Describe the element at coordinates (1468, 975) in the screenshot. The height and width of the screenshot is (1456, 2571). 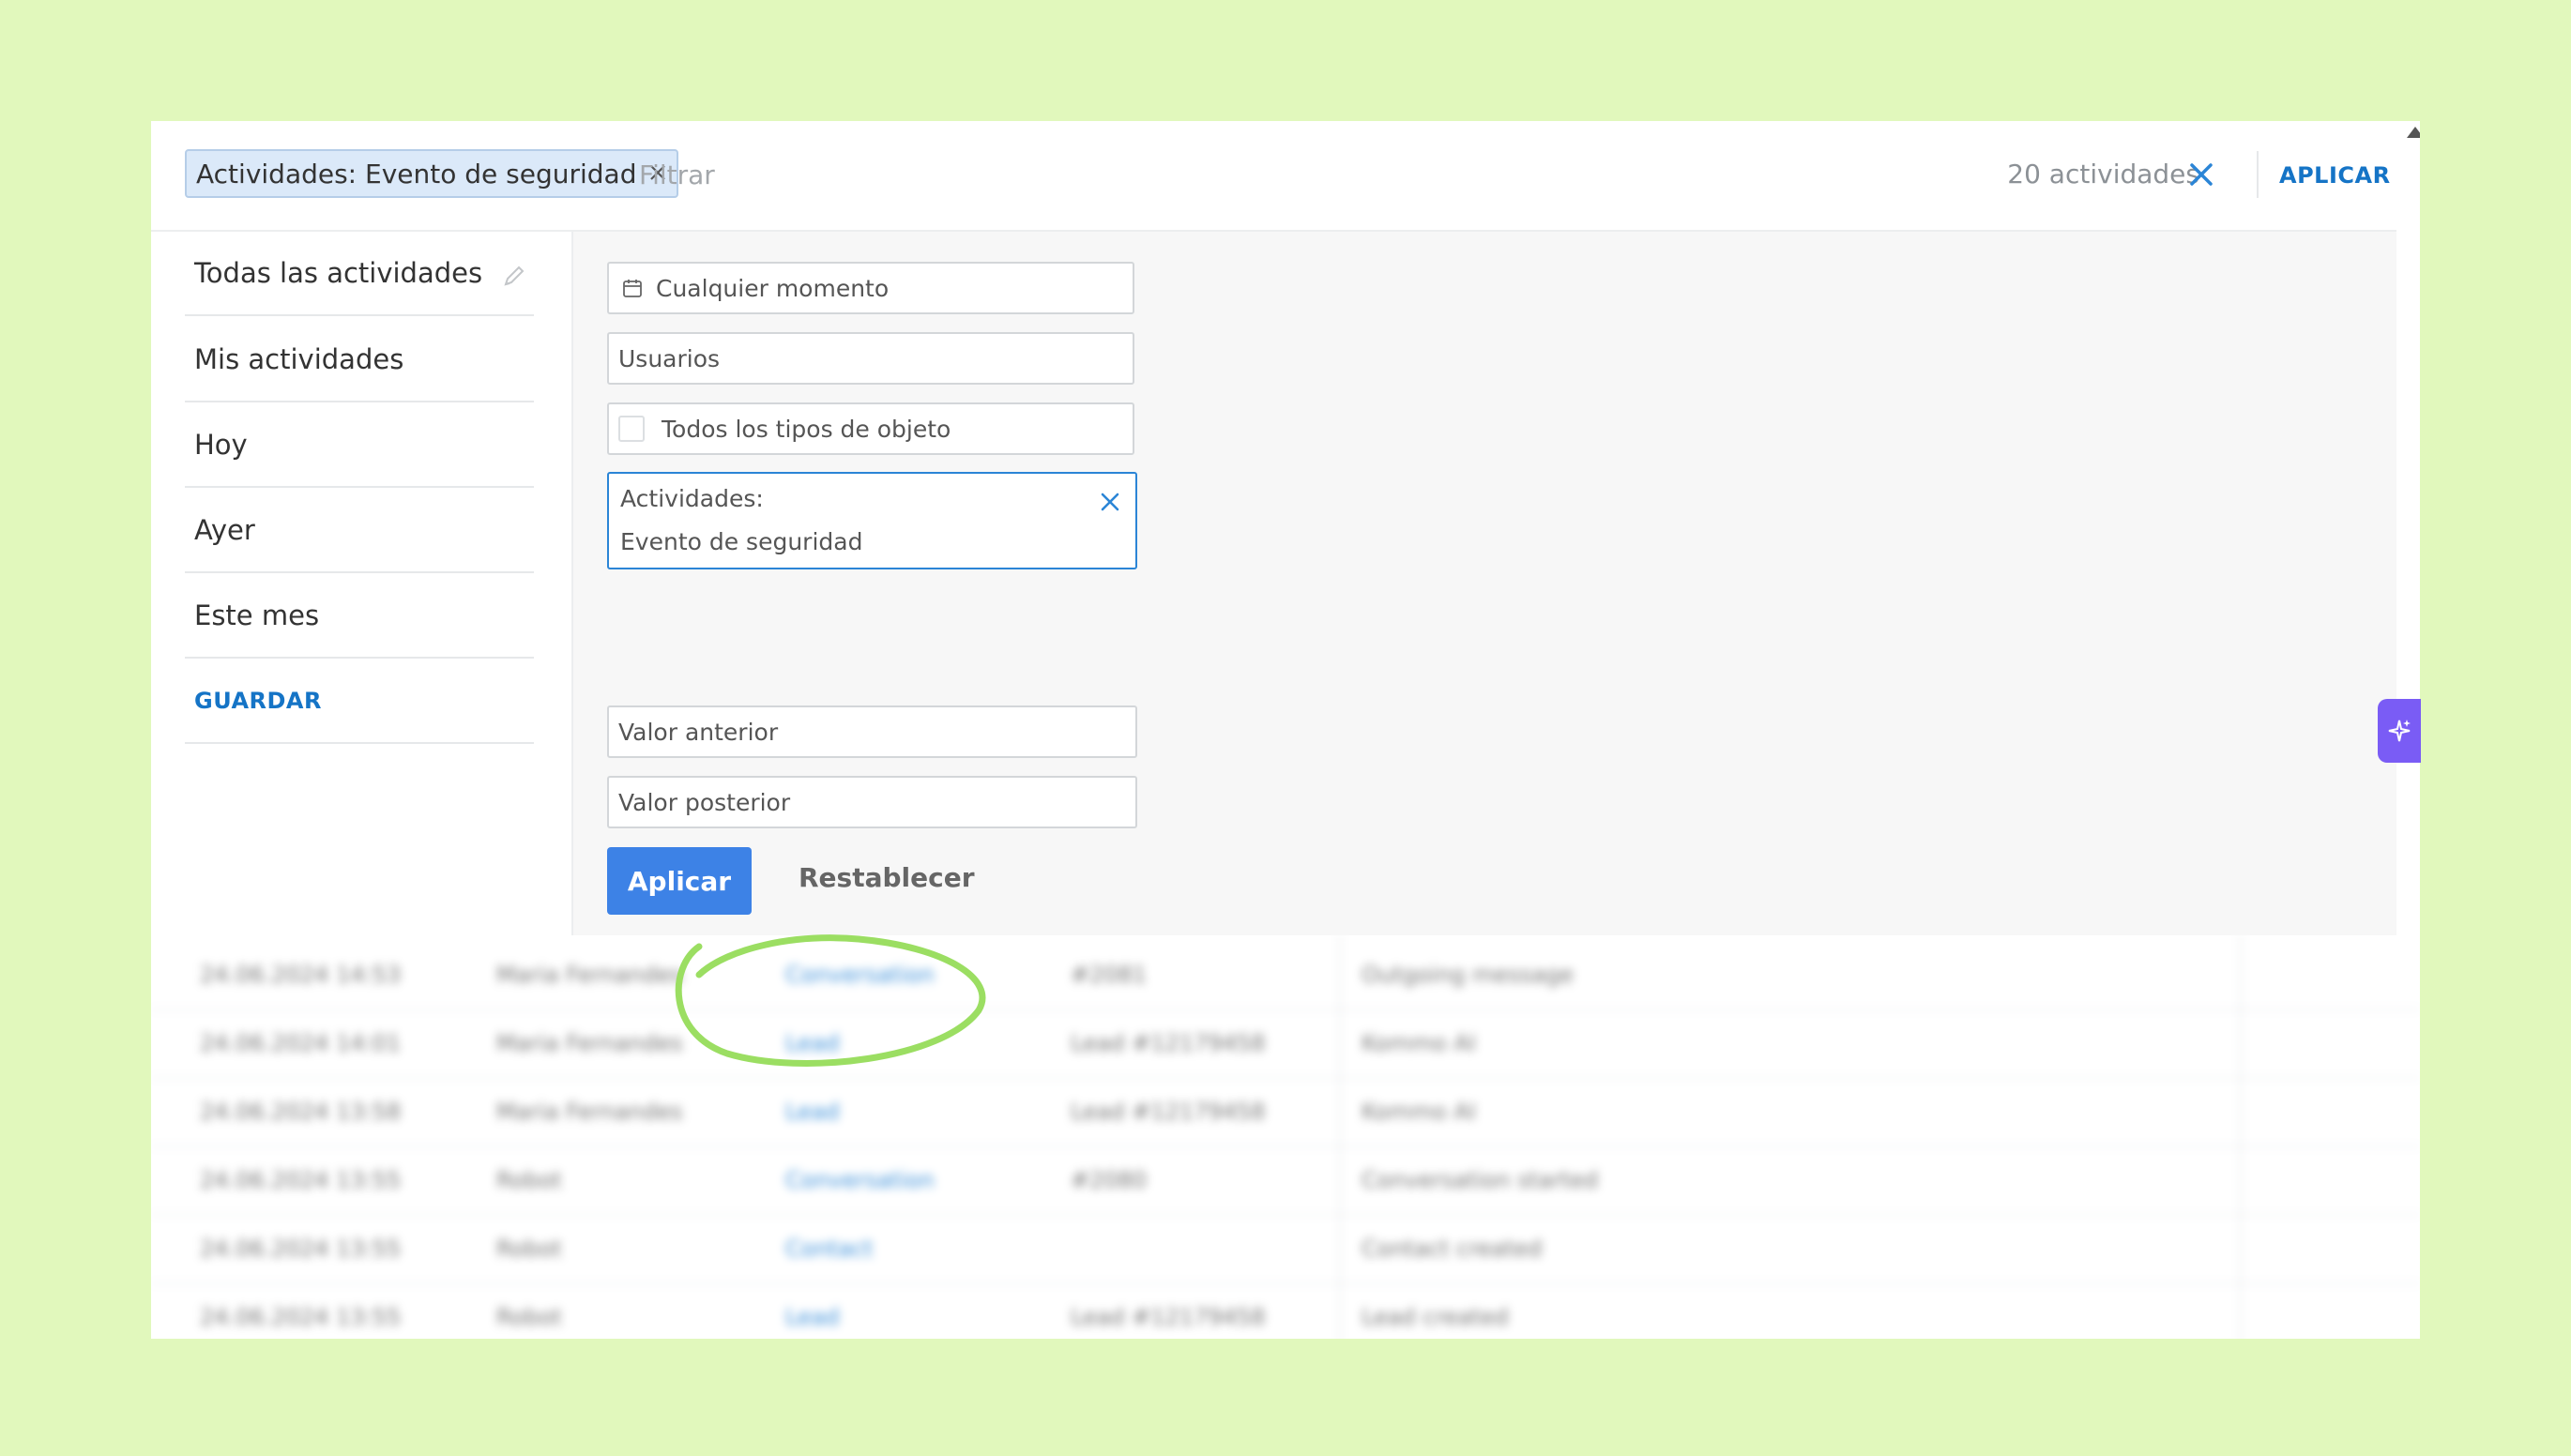
I see `cell-event: Outgoing message` at that location.